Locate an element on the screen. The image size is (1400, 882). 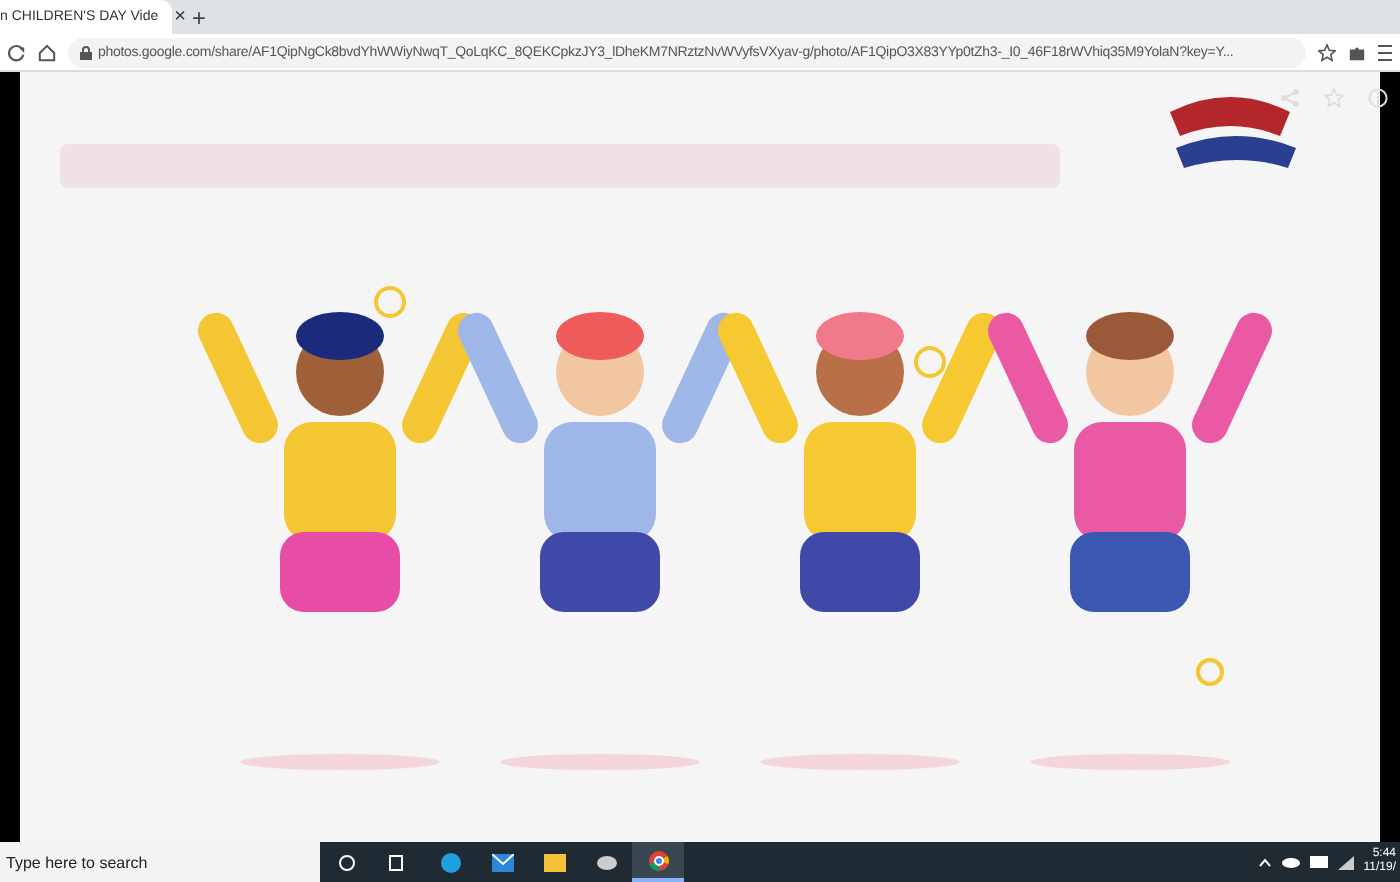
chevron-up-icon is located at coordinates (1264, 862).